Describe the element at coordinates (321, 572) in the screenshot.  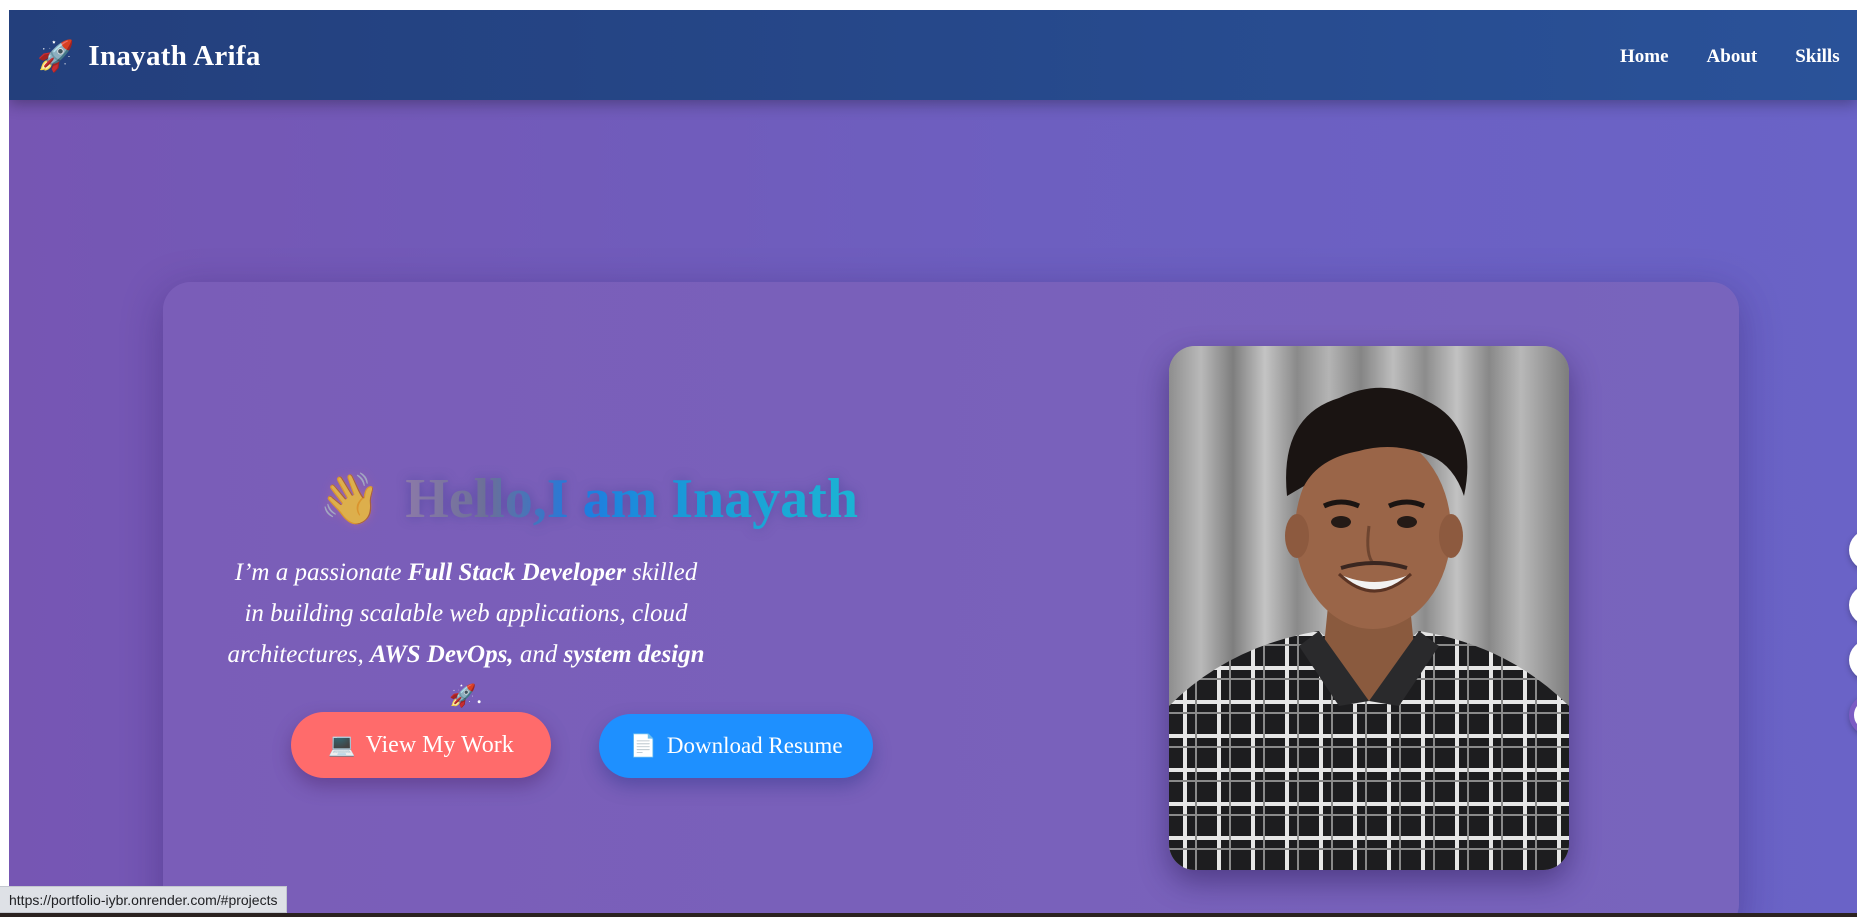
I see `desc-text: I’m a passionate` at that location.